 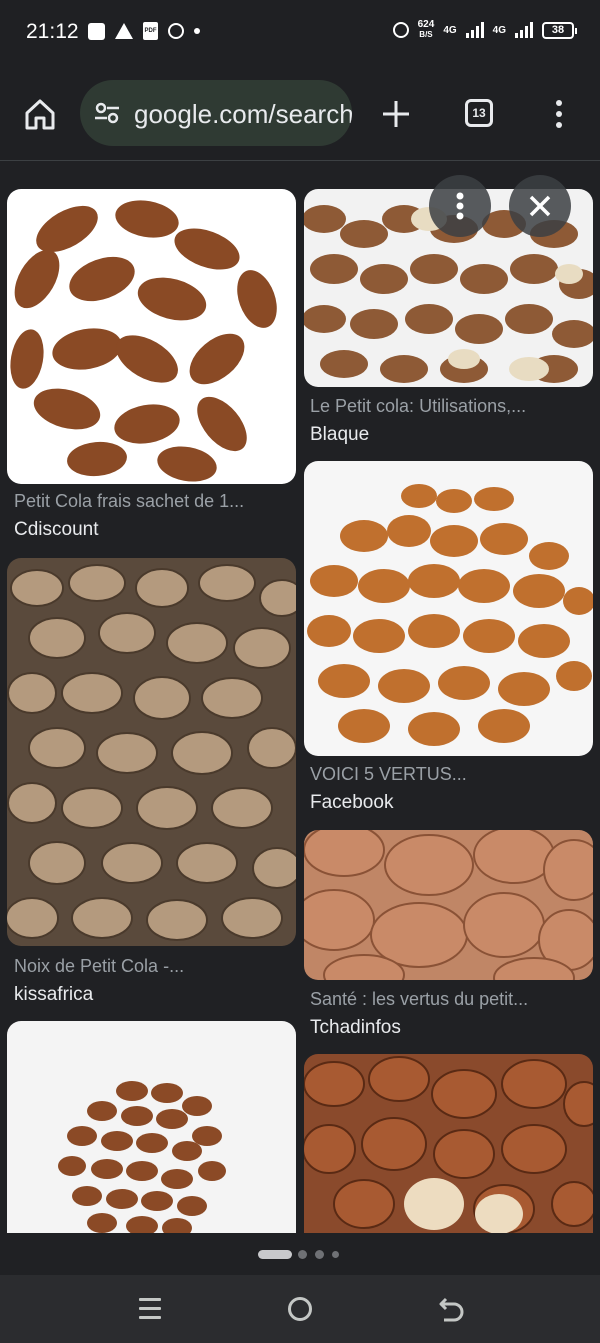 I want to click on alarm-icon, so click(x=400, y=30).